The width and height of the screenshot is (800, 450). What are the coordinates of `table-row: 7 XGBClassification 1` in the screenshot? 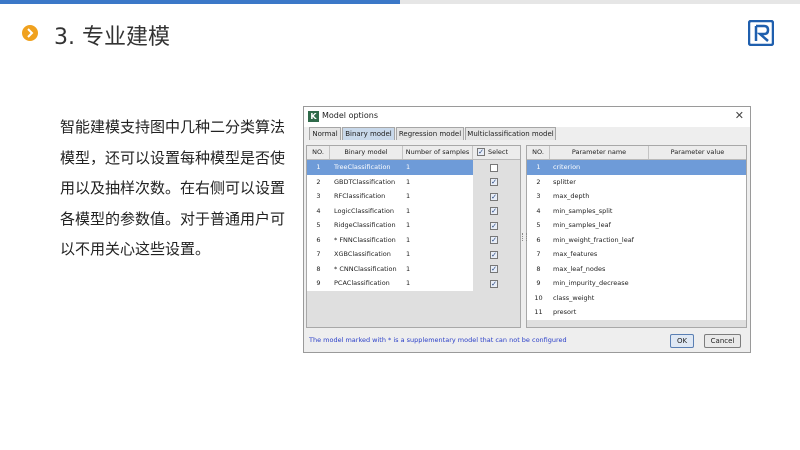 It's located at (390, 254).